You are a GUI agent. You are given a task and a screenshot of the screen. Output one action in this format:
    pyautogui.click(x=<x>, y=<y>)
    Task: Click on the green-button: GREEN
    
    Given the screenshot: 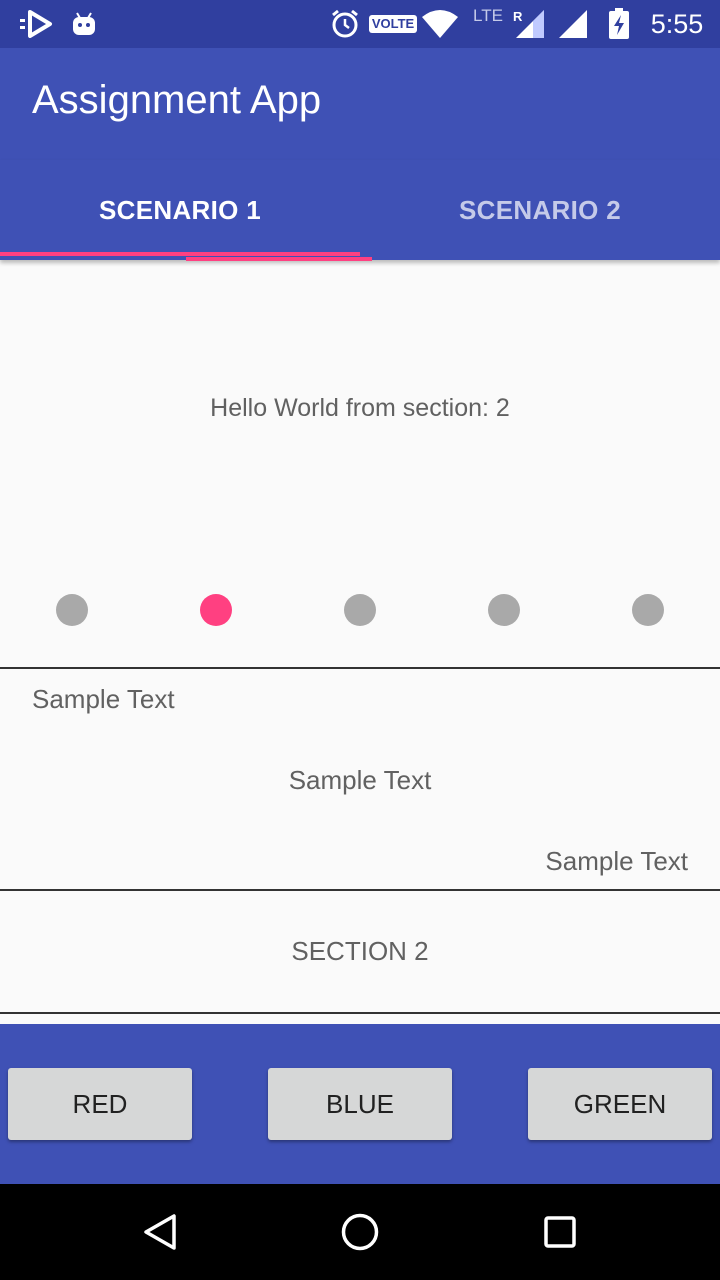 What is the action you would take?
    pyautogui.click(x=620, y=1104)
    